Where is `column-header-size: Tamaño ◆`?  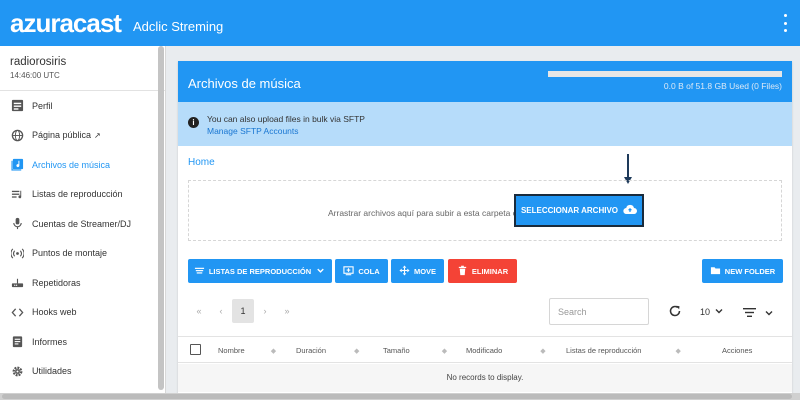
column-header-size: Tamaño ◆ is located at coordinates (415, 350).